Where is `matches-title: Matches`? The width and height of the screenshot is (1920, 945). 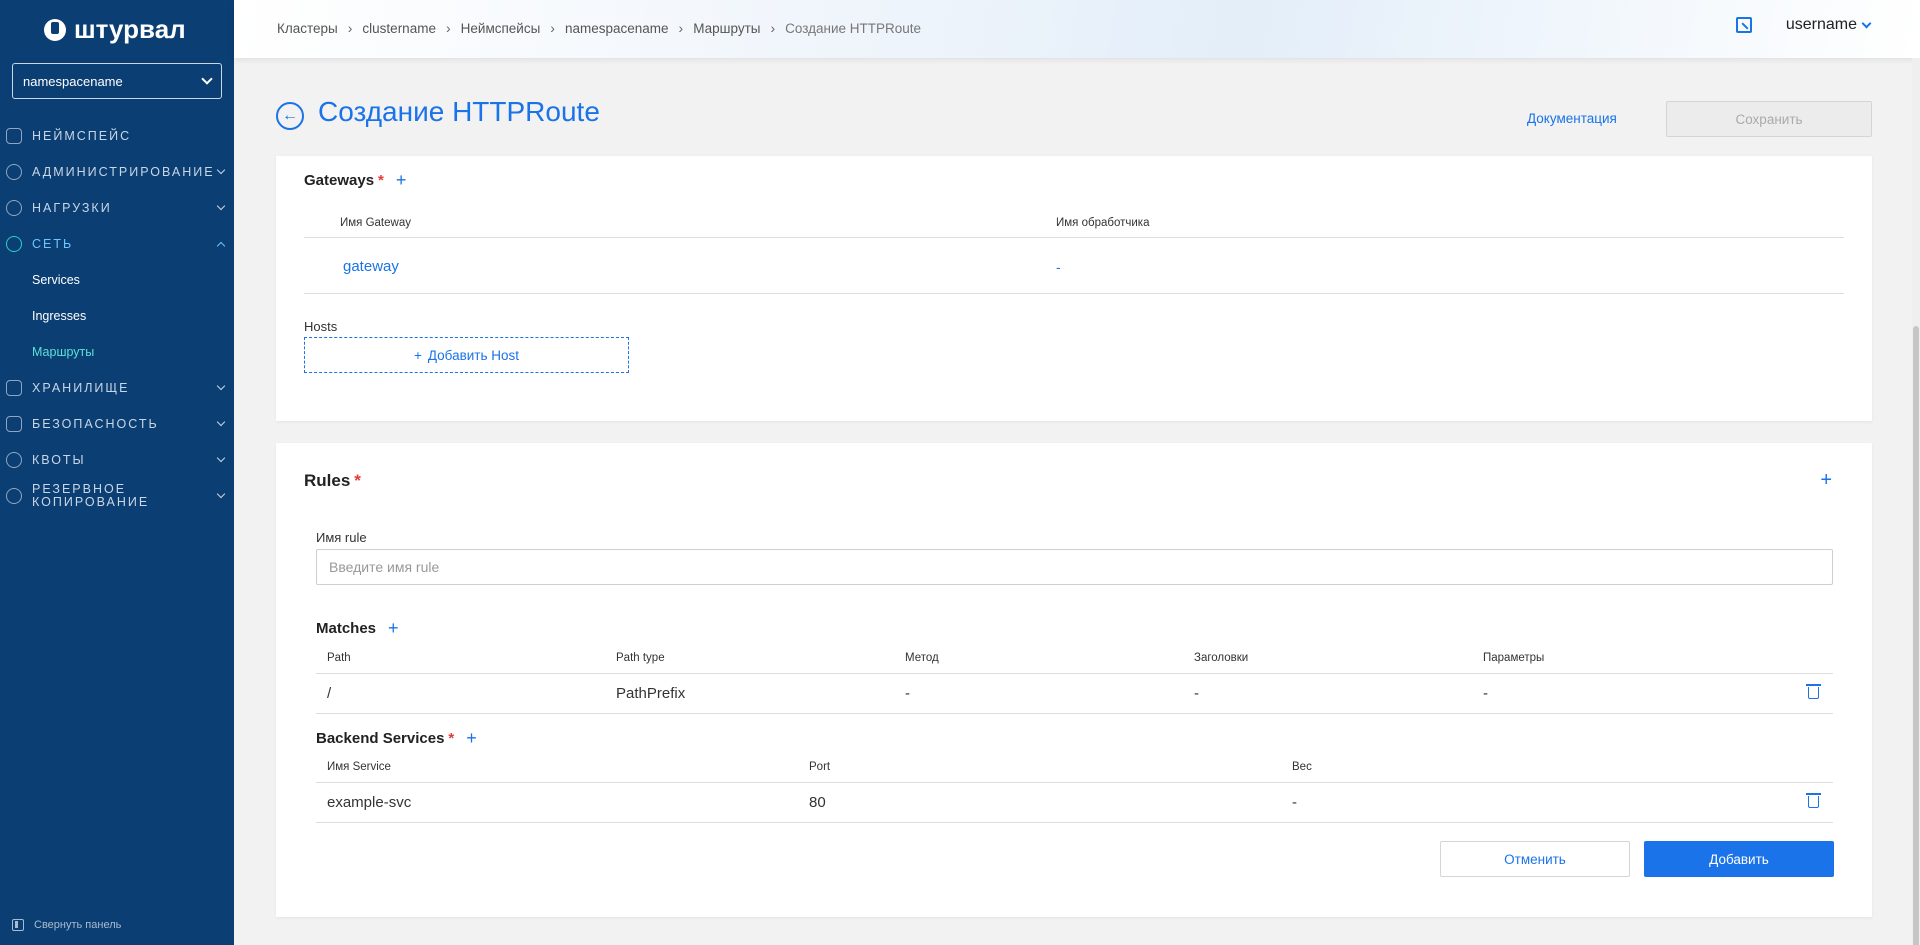
matches-title: Matches is located at coordinates (346, 628).